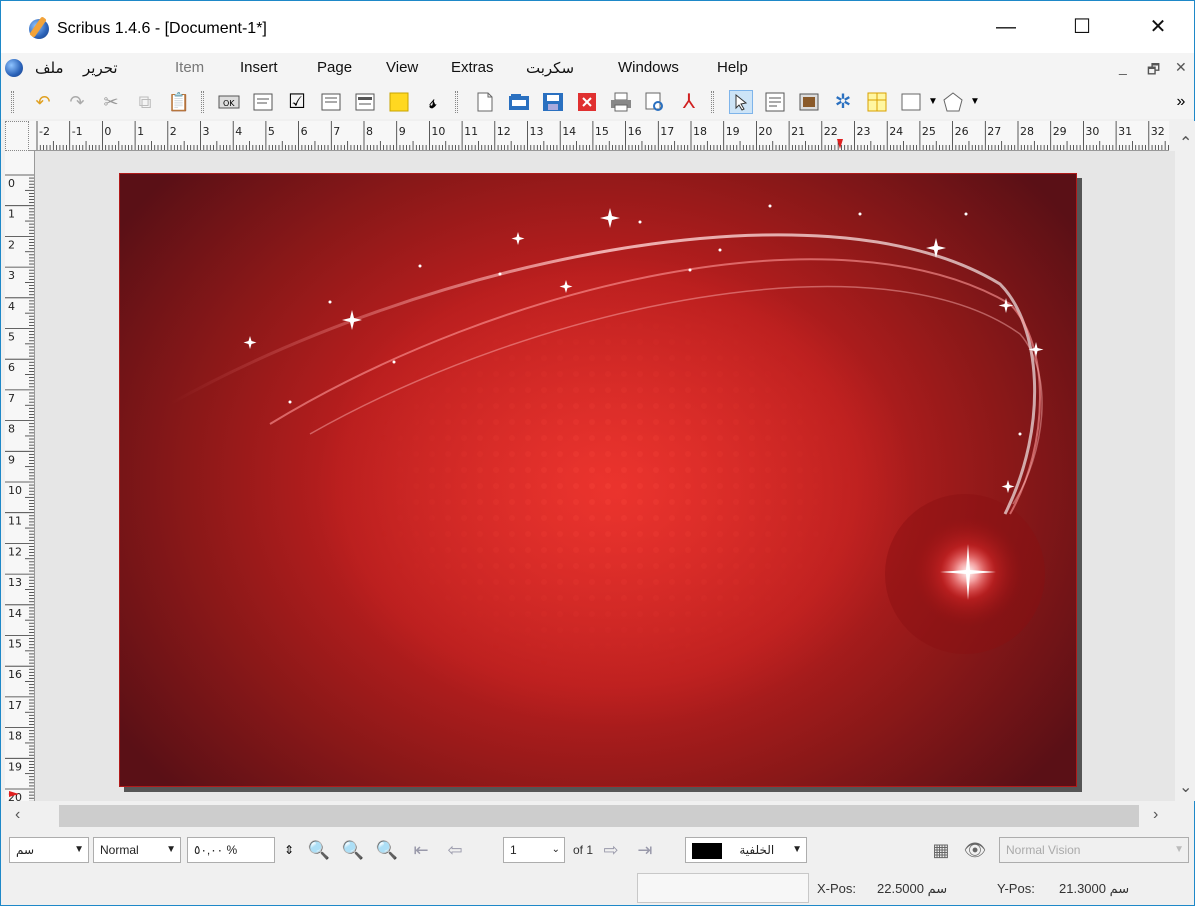  What do you see at coordinates (553, 102) in the screenshot?
I see `save-icon` at bounding box center [553, 102].